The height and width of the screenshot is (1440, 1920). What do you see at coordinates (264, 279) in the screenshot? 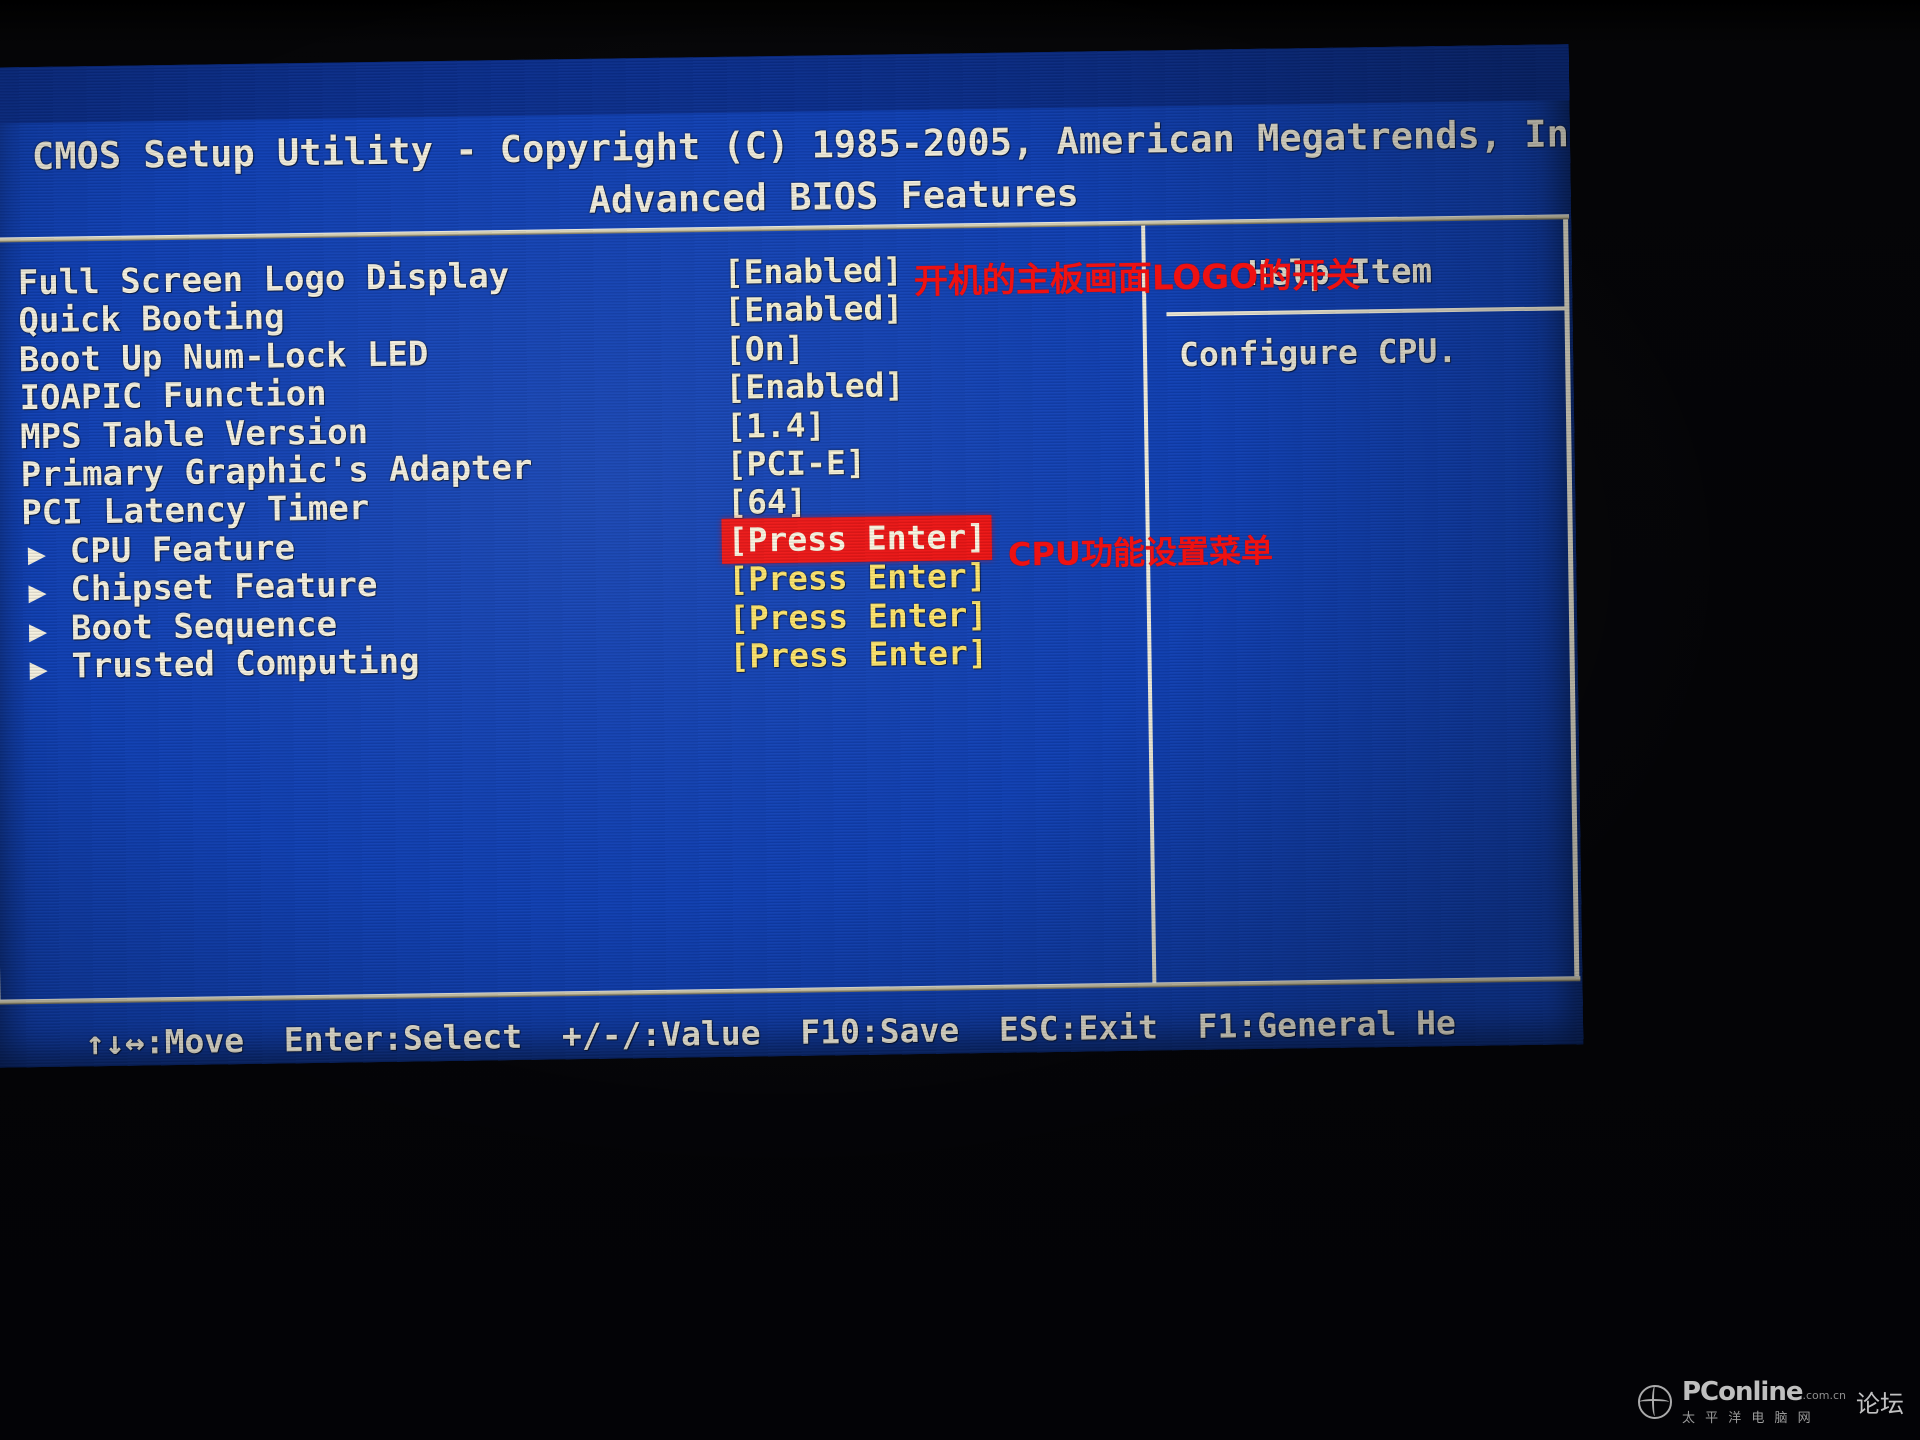
I see `setting-row-label: Full Screen Logo Display` at bounding box center [264, 279].